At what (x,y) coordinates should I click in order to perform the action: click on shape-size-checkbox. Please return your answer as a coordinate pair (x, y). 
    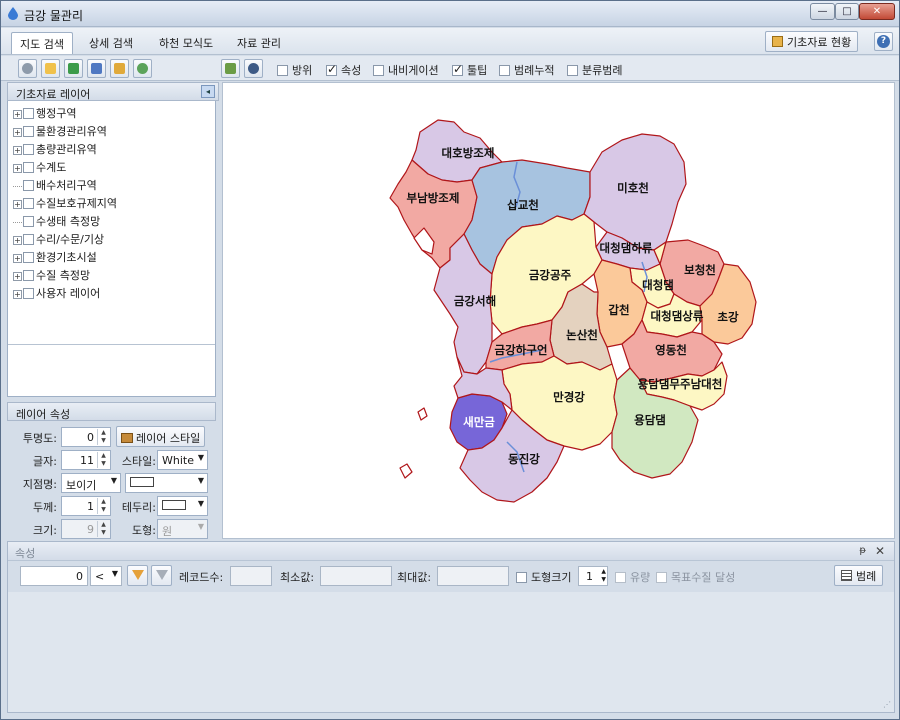
    Looking at the image, I should click on (521, 577).